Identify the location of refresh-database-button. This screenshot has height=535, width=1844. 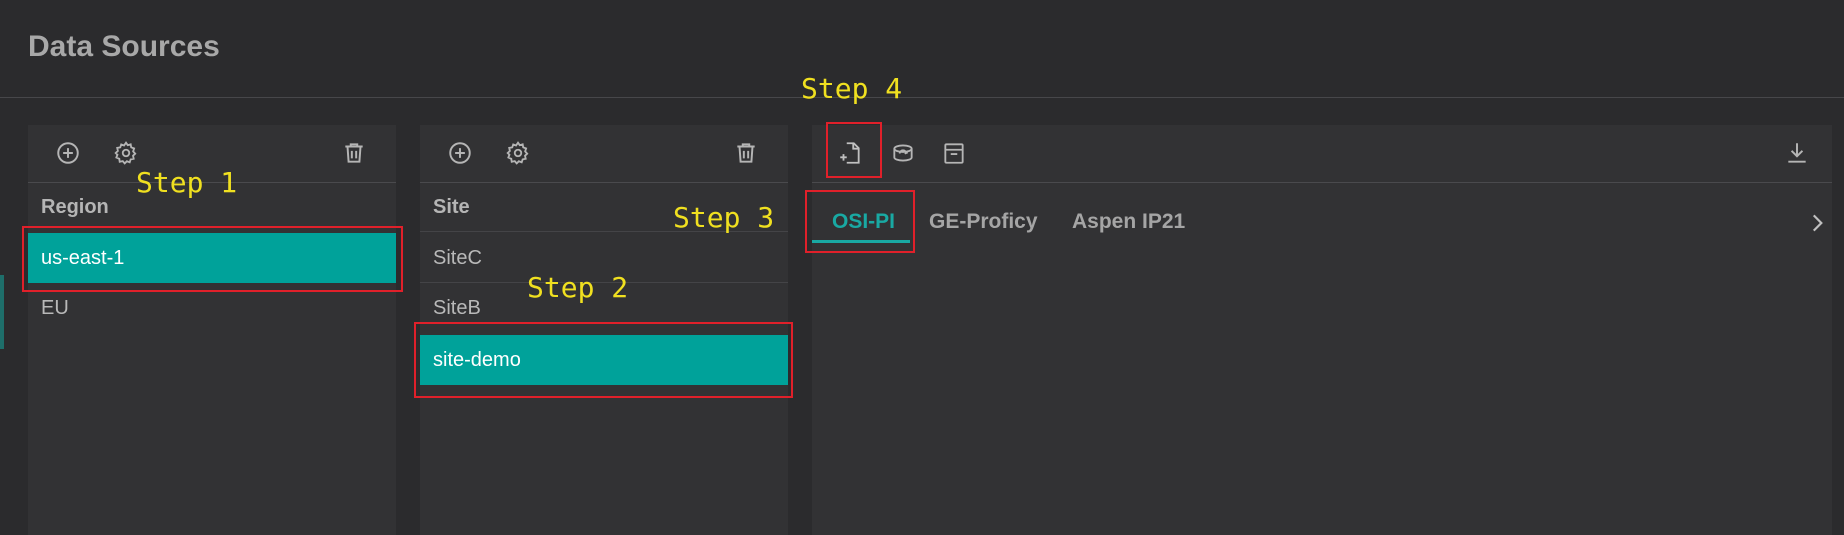
(903, 153).